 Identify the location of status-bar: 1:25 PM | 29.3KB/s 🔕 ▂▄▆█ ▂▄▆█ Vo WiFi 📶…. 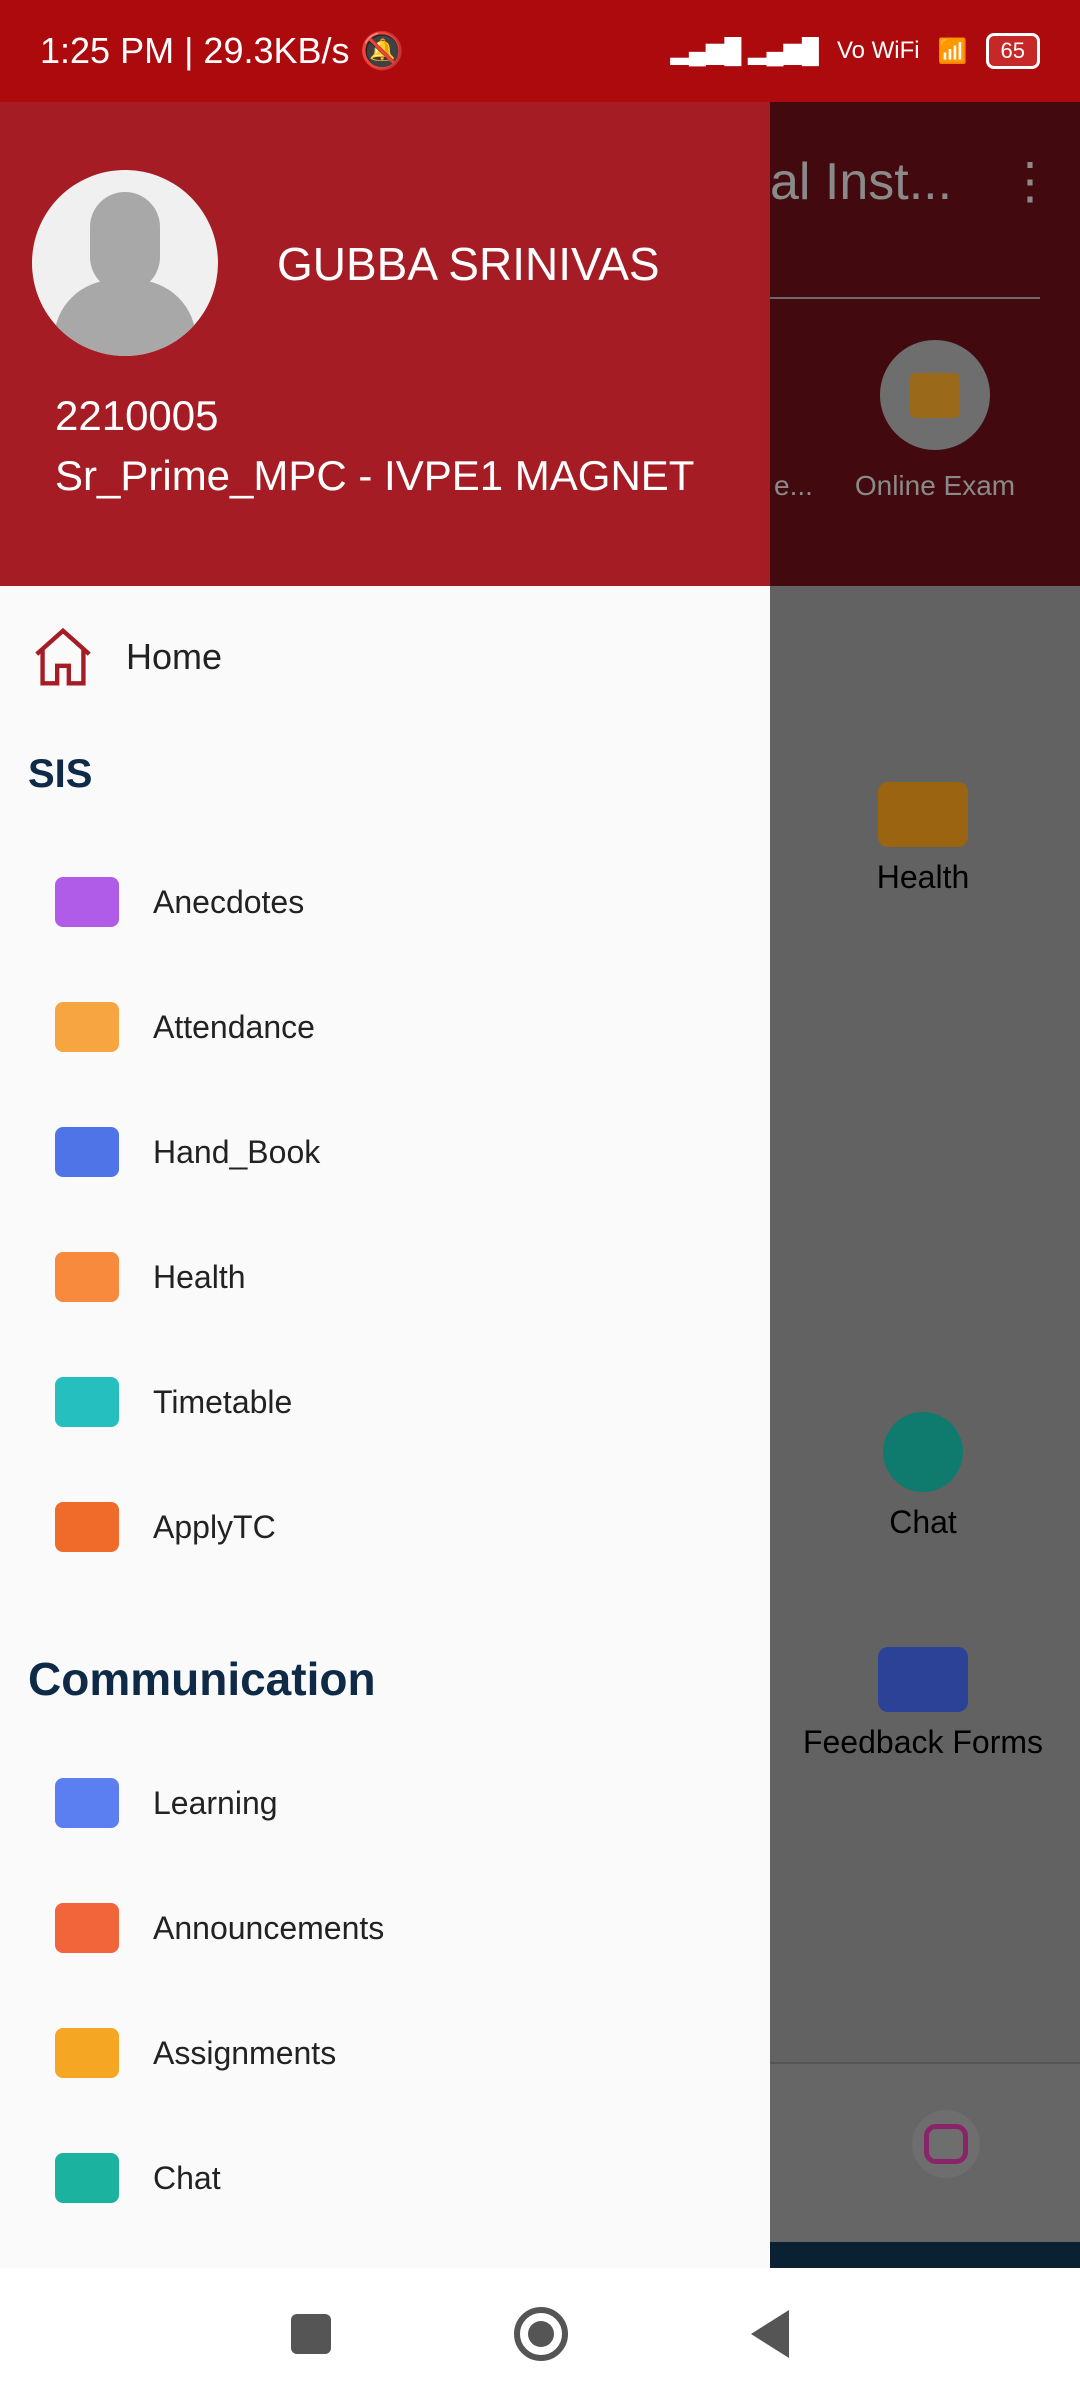
(540, 51).